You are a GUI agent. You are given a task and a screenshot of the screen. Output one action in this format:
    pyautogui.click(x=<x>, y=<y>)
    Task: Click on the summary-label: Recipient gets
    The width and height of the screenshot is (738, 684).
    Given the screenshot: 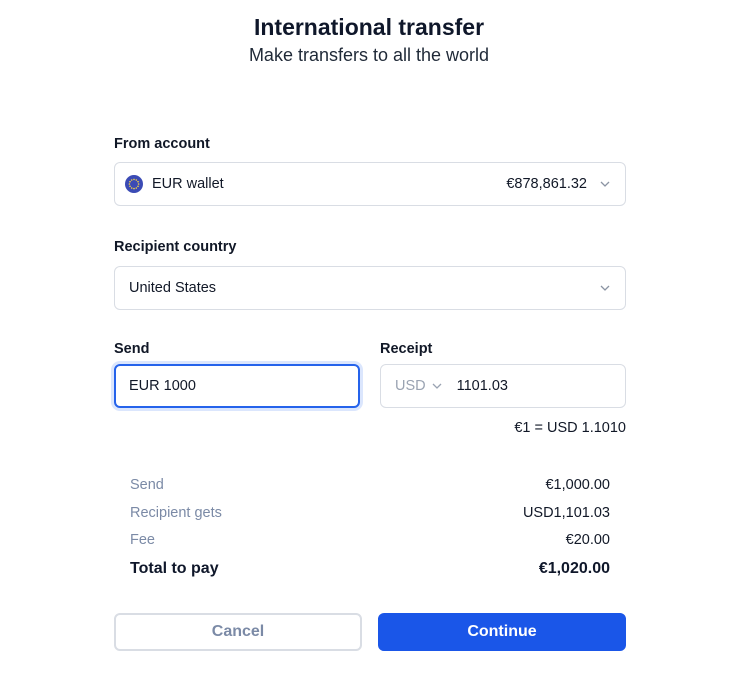 What is the action you would take?
    pyautogui.click(x=176, y=513)
    